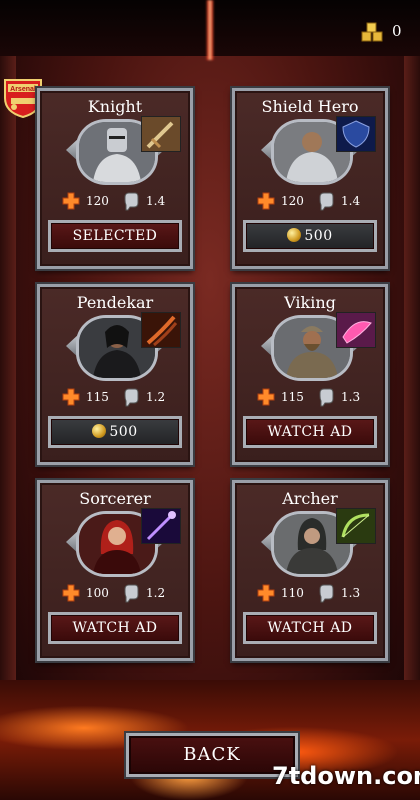 Image resolution: width=420 pixels, height=800 pixels. I want to click on health-value: 110, so click(292, 593).